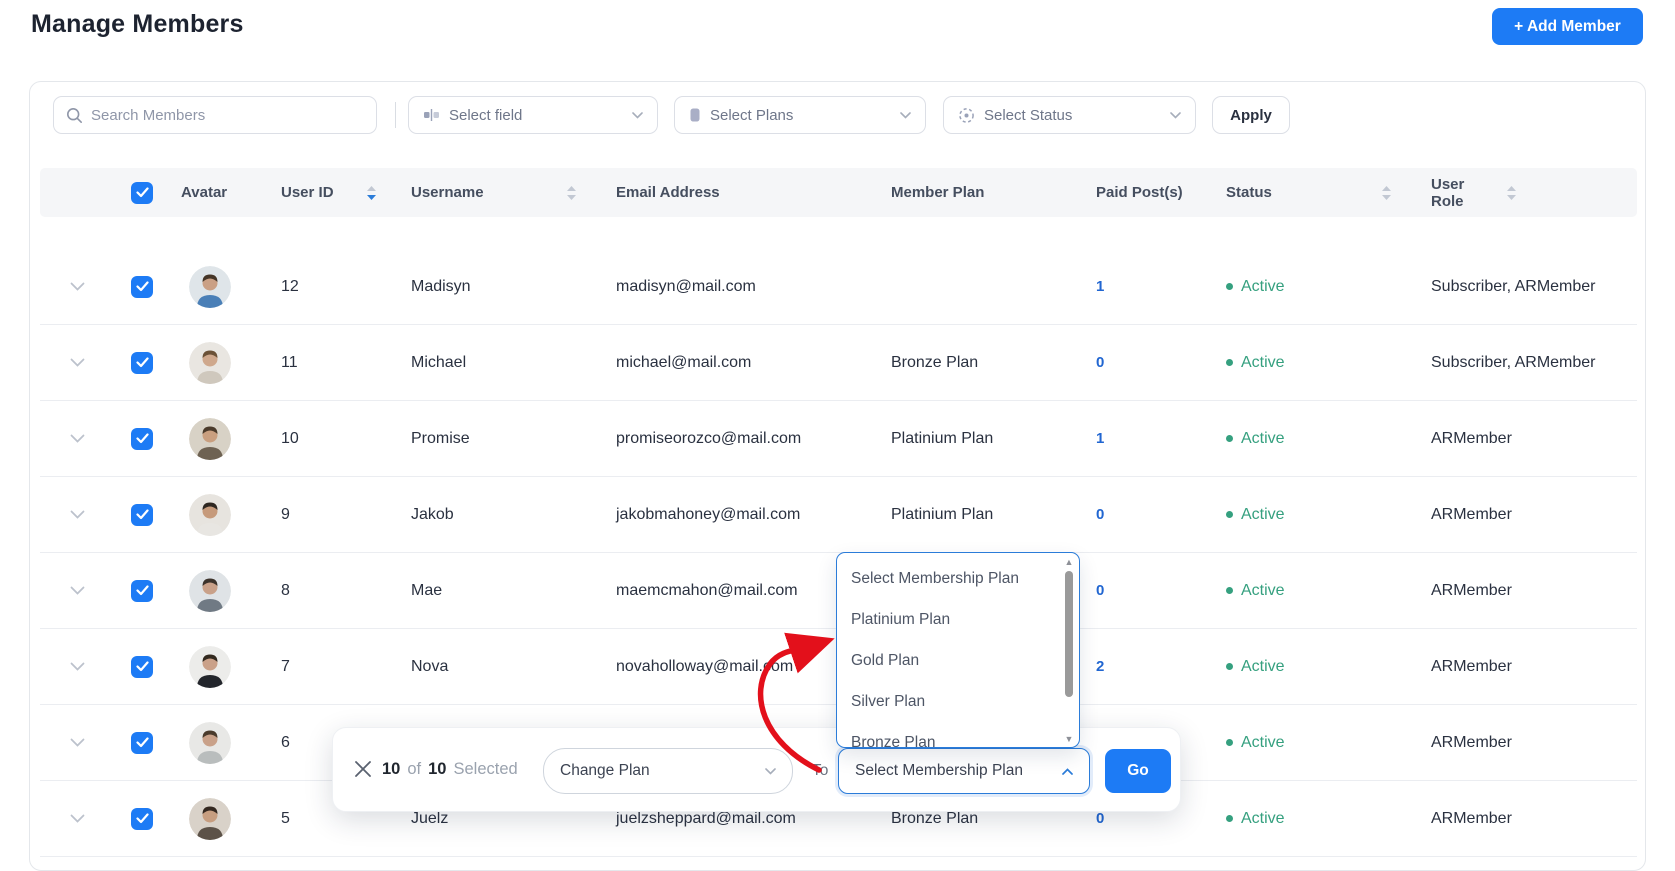  What do you see at coordinates (430, 666) in the screenshot?
I see `username-cell: Nova` at bounding box center [430, 666].